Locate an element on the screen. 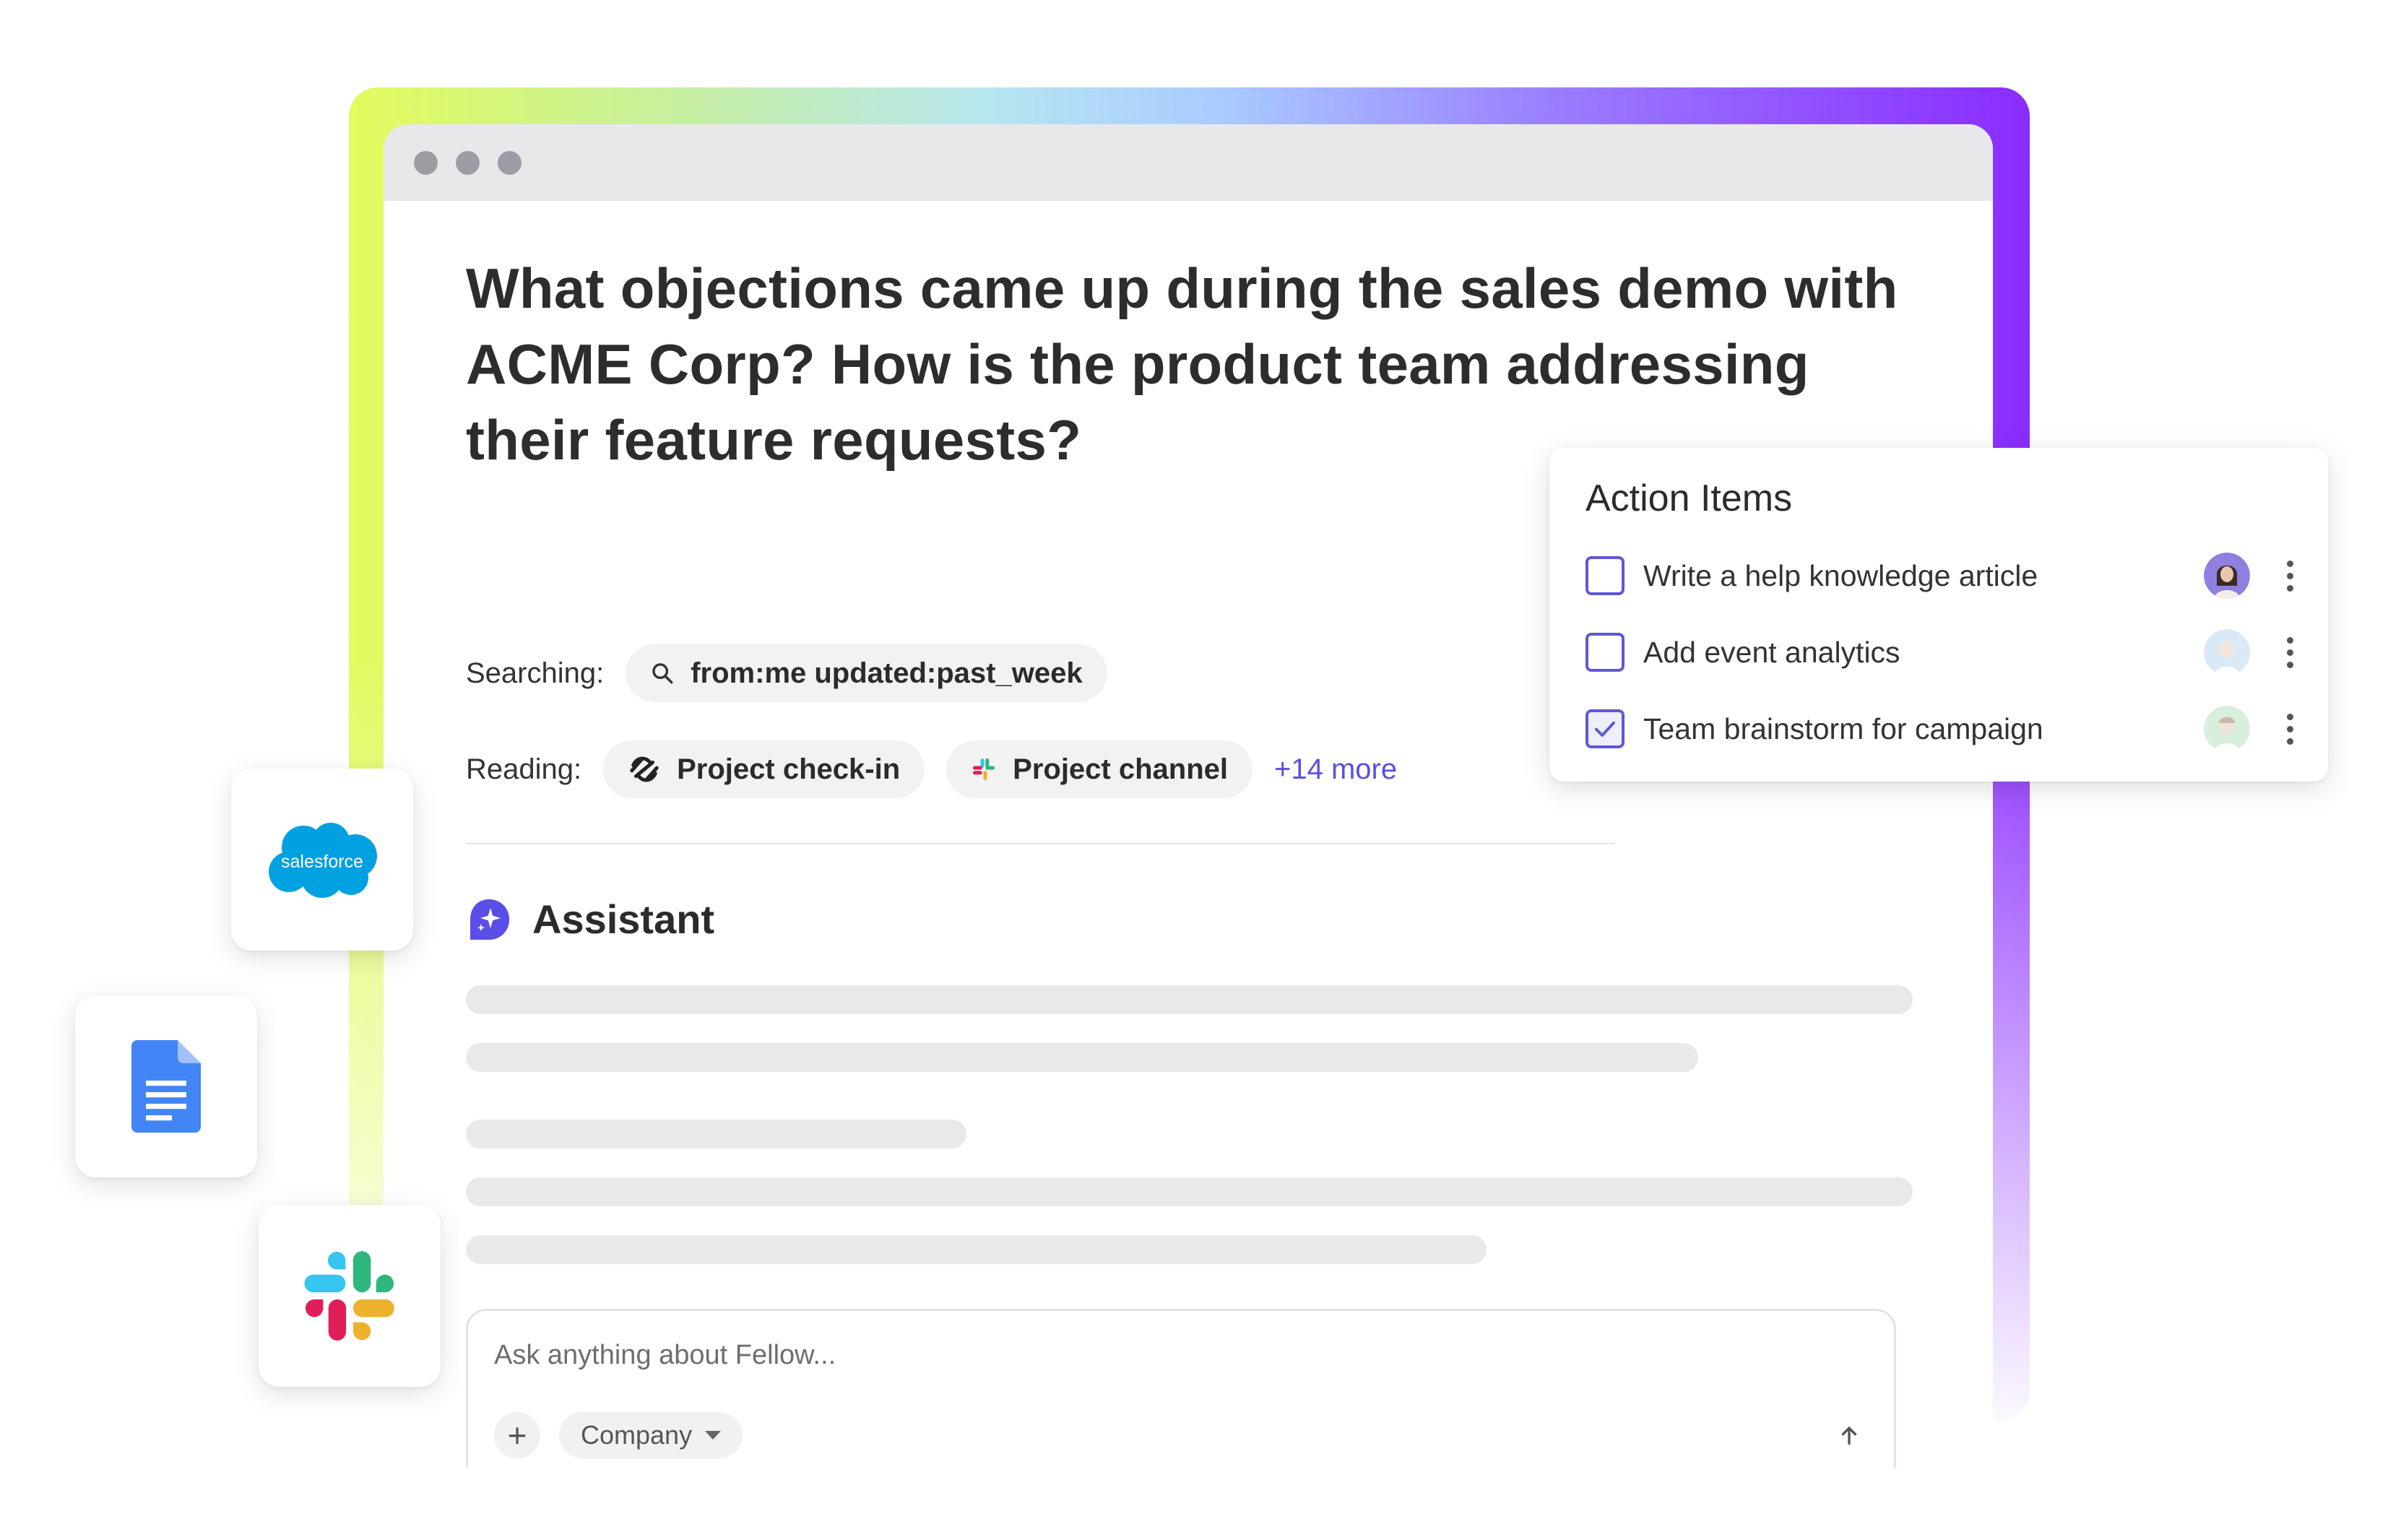 The image size is (2388, 1540). more-sources-link: +14 more is located at coordinates (1335, 769).